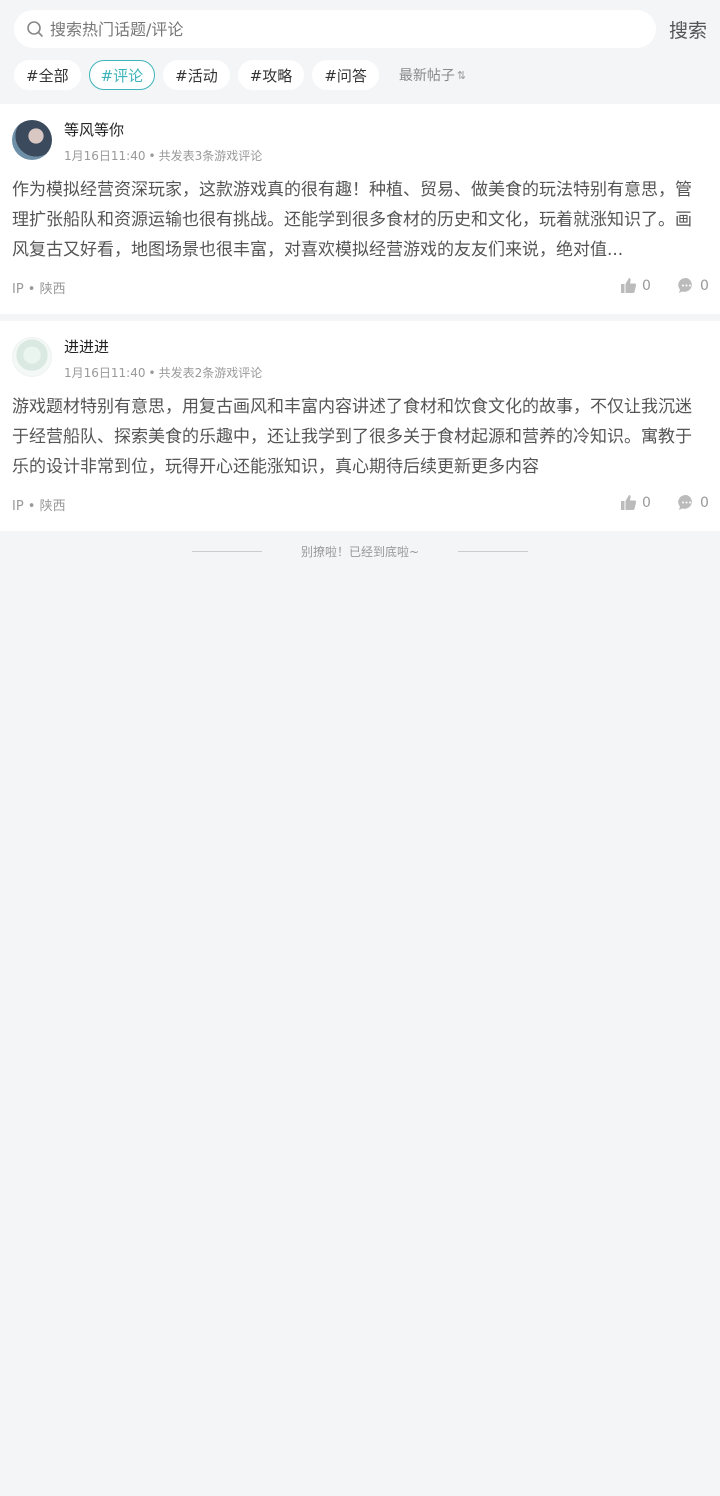 The width and height of the screenshot is (720, 1496). Describe the element at coordinates (360, 52) in the screenshot. I see `top-bar: 搜索 #全部 #评论 #活动 #攻略 #问答 最新帖子 ⇅` at that location.